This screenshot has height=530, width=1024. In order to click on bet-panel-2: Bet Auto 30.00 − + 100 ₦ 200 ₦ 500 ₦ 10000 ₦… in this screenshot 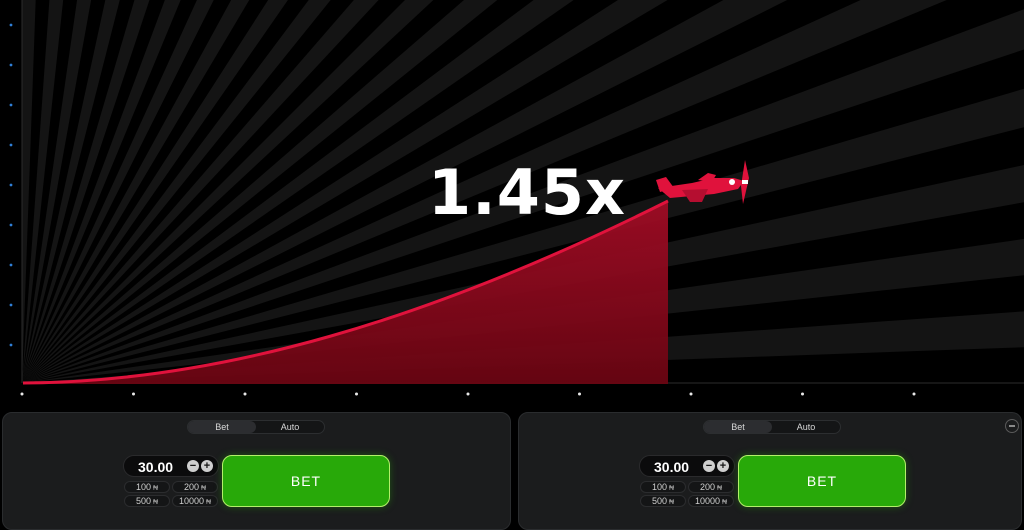, I will do `click(770, 471)`.